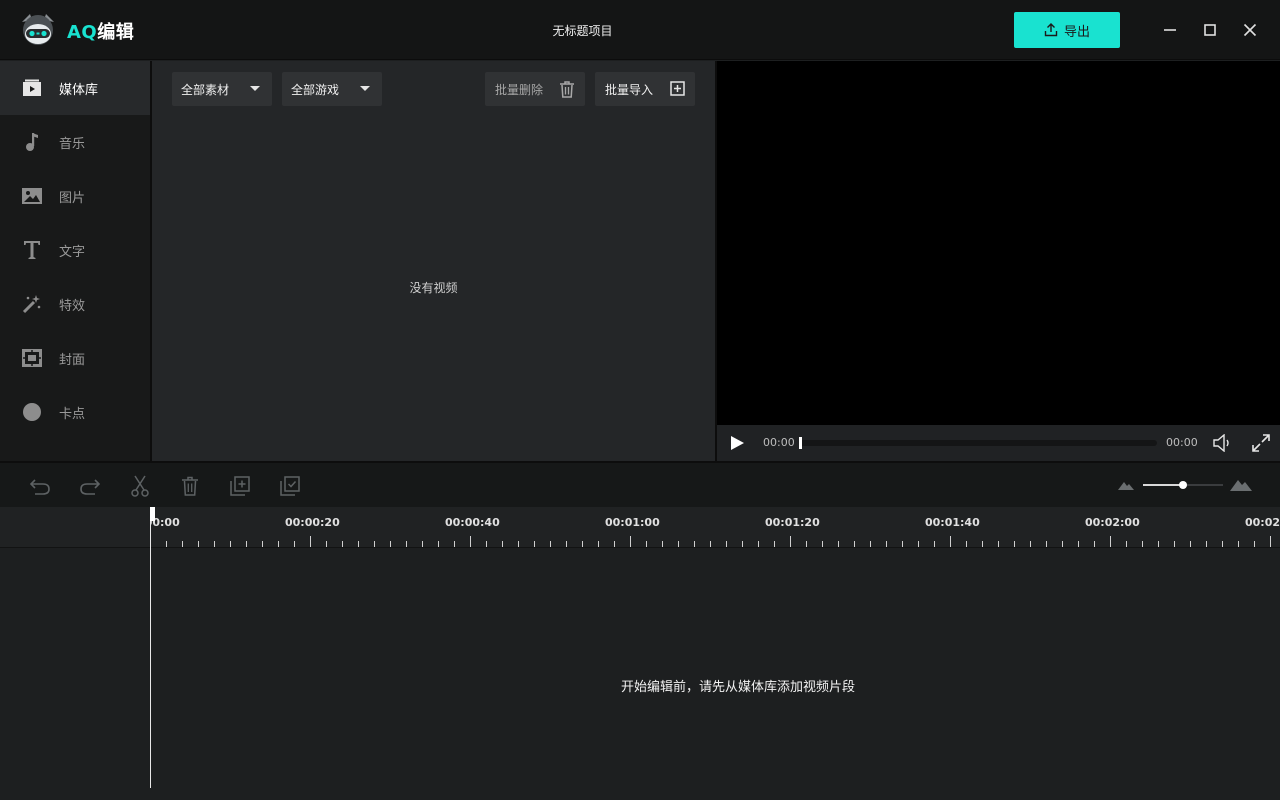 The height and width of the screenshot is (800, 1280). What do you see at coordinates (72, 198) in the screenshot?
I see `sidebar-item-label: 图片` at bounding box center [72, 198].